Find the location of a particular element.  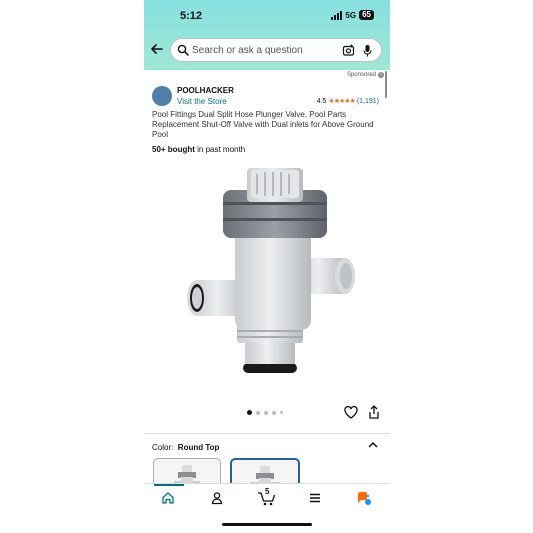

cart-icon: 5 is located at coordinates (267, 497).